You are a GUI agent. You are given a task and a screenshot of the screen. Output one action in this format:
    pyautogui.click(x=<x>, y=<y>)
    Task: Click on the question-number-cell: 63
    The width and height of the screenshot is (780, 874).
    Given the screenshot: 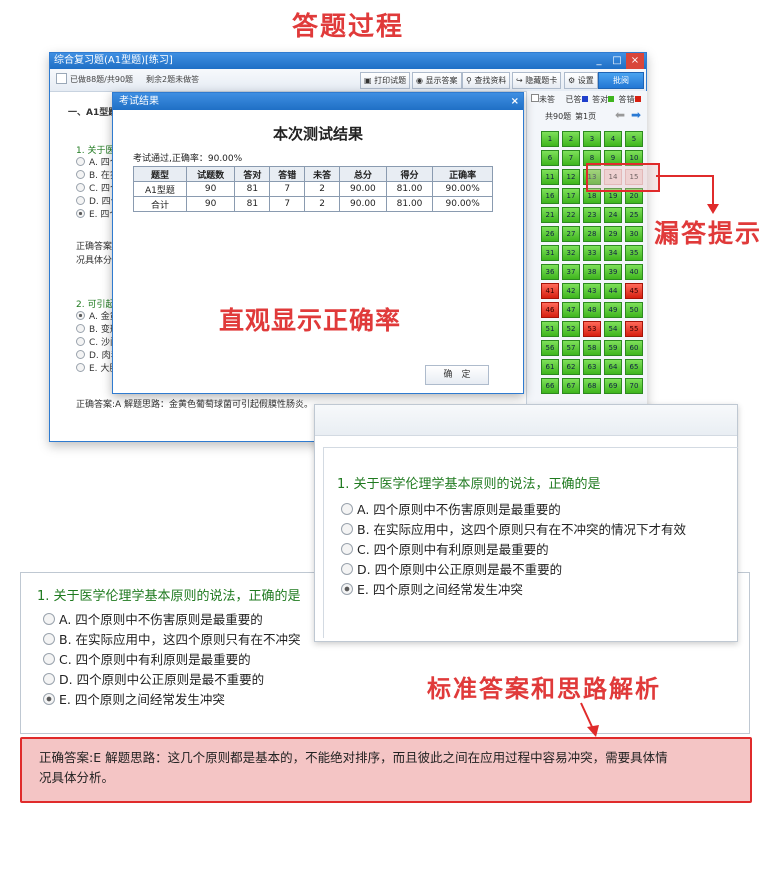 What is the action you would take?
    pyautogui.click(x=592, y=367)
    